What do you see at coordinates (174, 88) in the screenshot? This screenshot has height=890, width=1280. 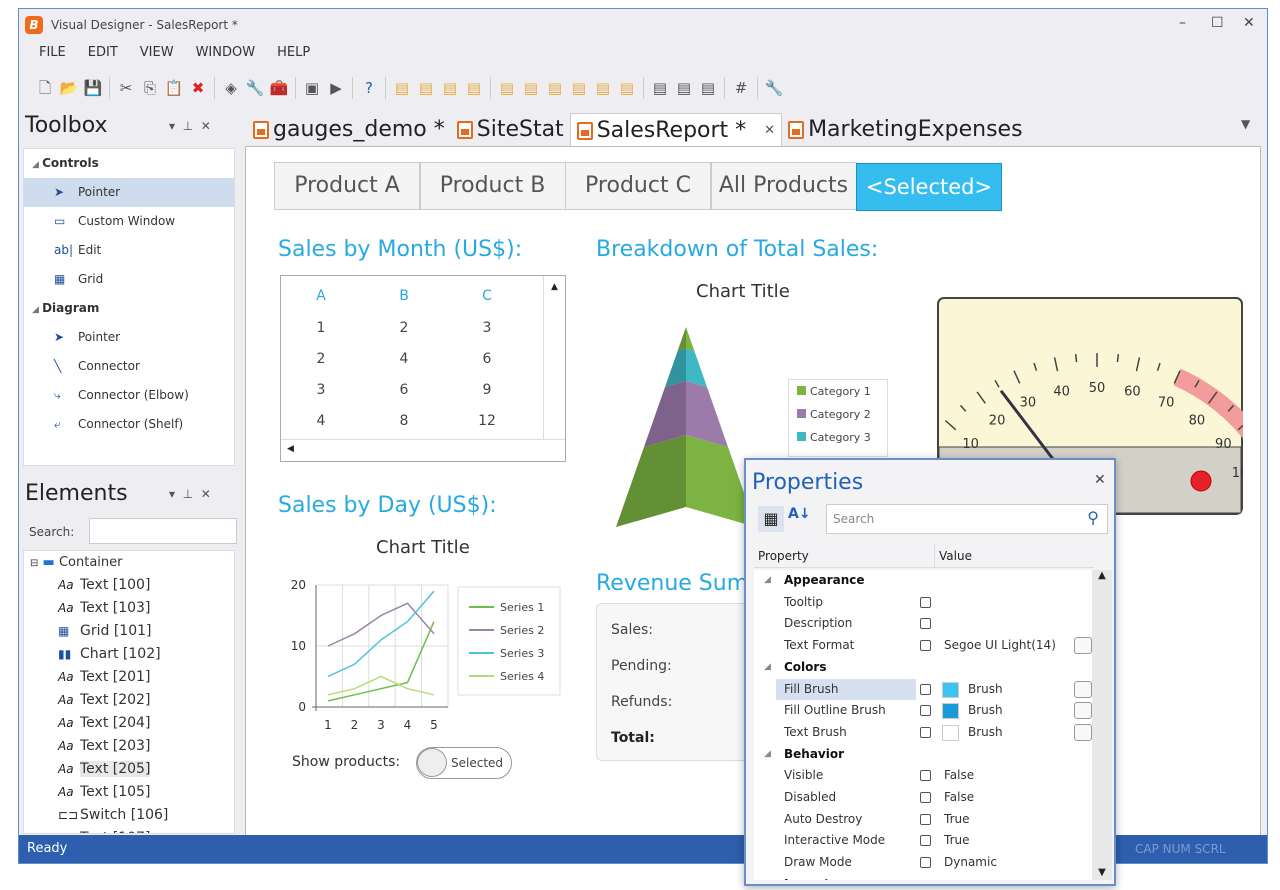 I see `paste-icon: 📋` at bounding box center [174, 88].